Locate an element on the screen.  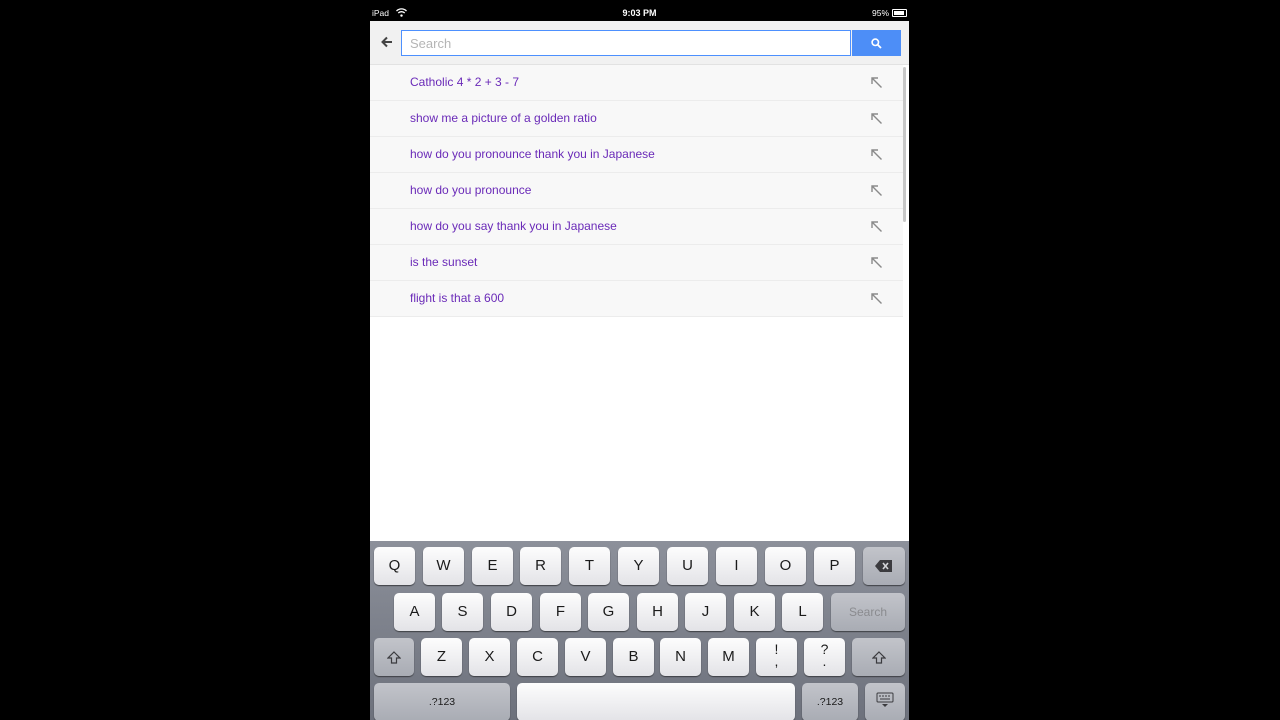
shift-key-left is located at coordinates (394, 657).